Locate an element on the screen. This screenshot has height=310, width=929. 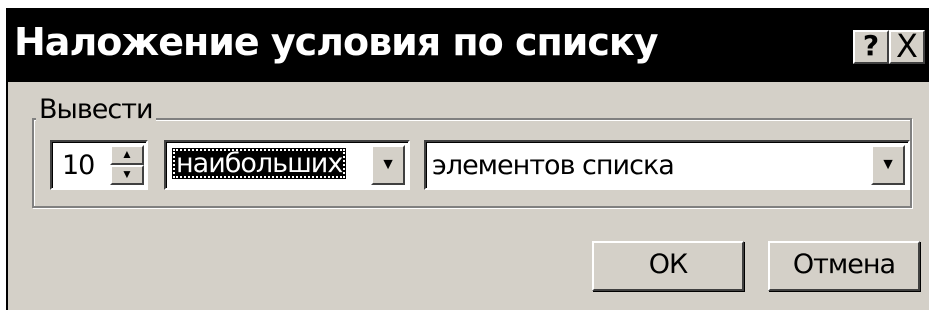
spin-down-icon: ▼ is located at coordinates (127, 175).